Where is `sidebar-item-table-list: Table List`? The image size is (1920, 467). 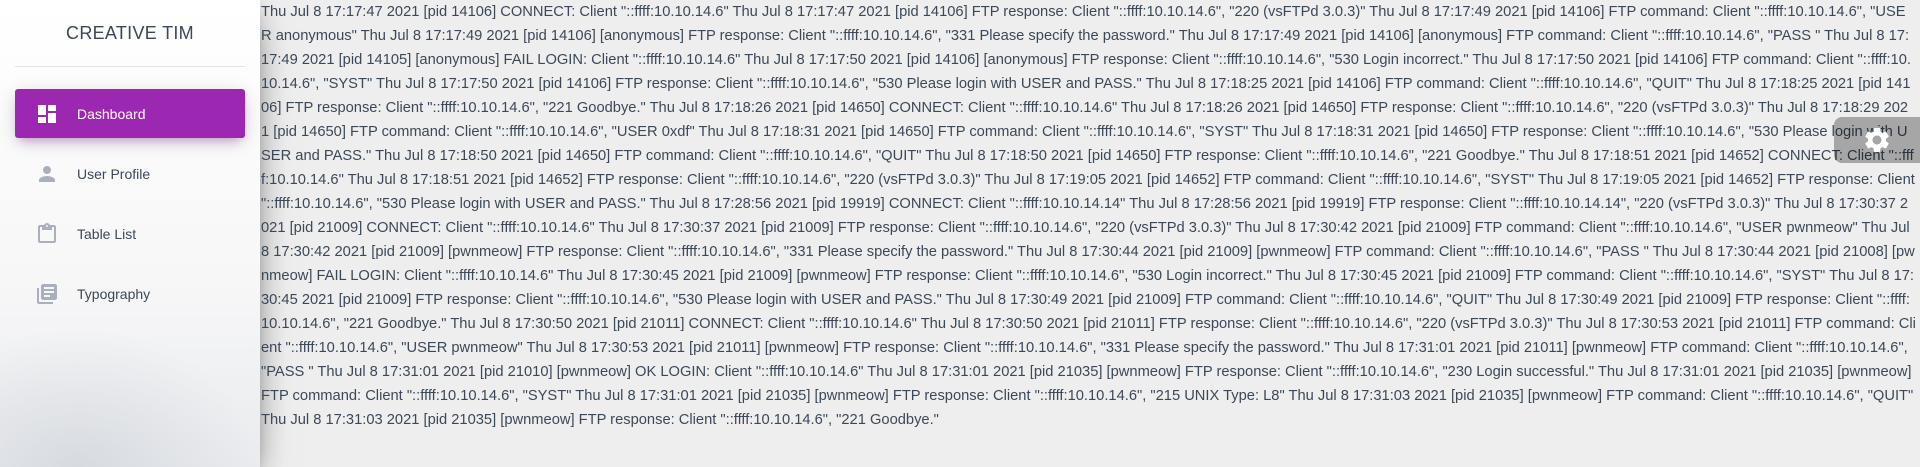 sidebar-item-table-list: Table List is located at coordinates (130, 233).